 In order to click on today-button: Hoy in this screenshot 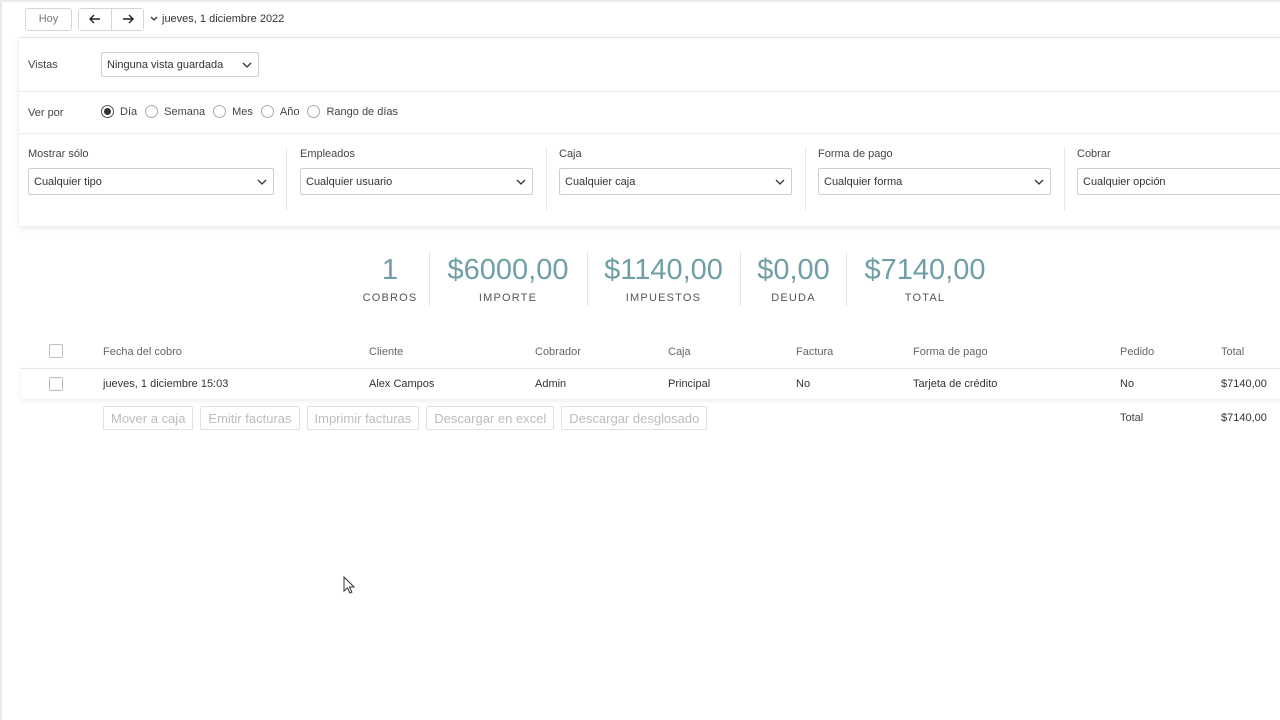, I will do `click(48, 19)`.